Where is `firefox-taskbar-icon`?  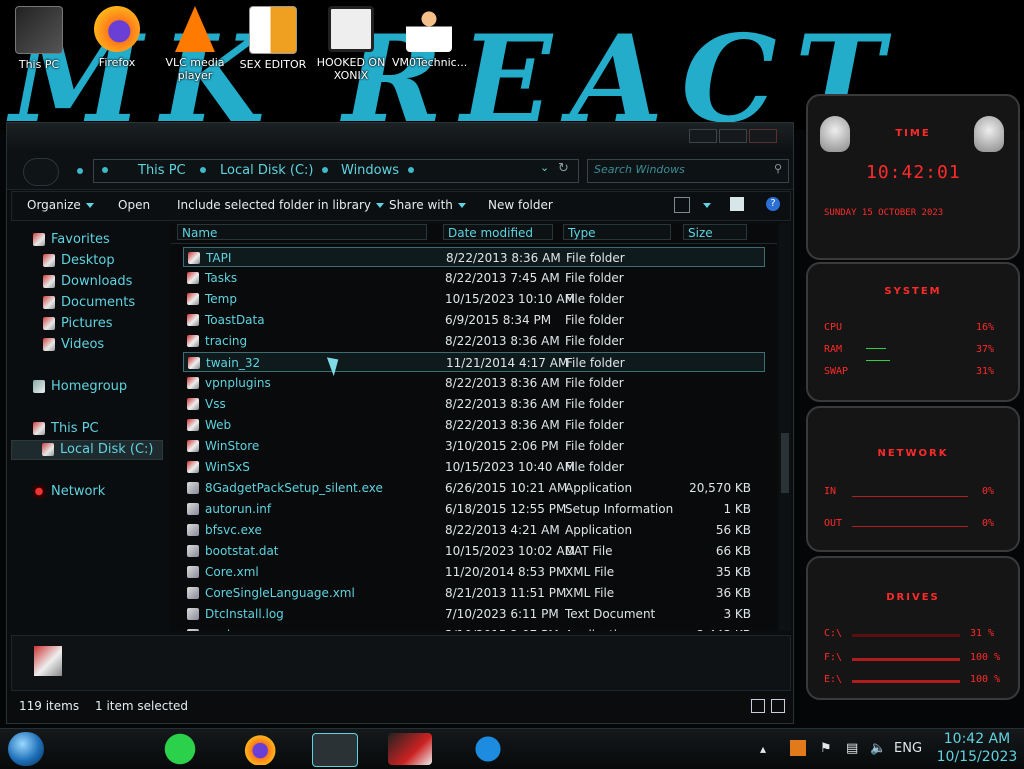 firefox-taskbar-icon is located at coordinates (258, 749).